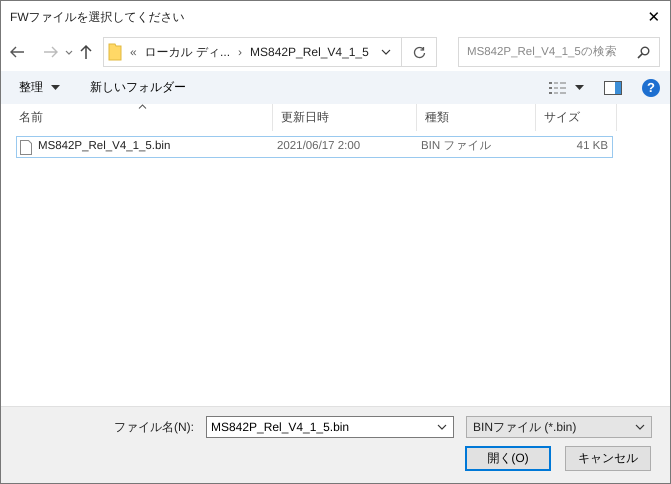  I want to click on filename-field: MS842P_Rel_V4_1_5.bin, so click(330, 427).